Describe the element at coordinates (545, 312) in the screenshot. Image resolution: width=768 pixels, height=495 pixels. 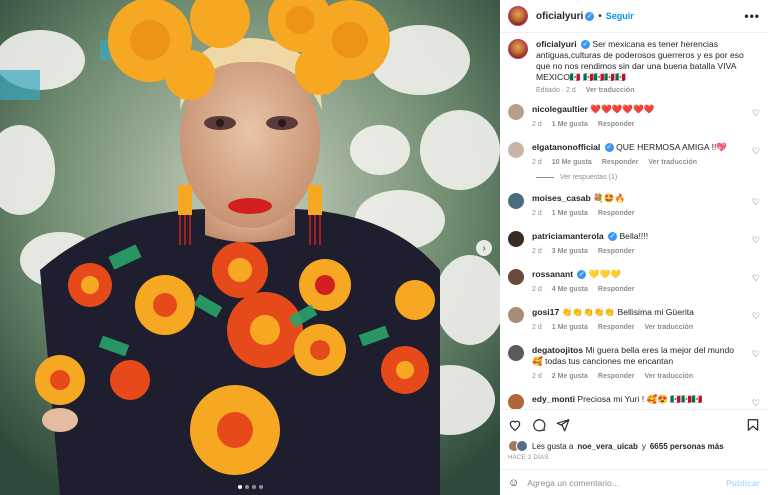
I see `commenter-username: gosi17` at that location.